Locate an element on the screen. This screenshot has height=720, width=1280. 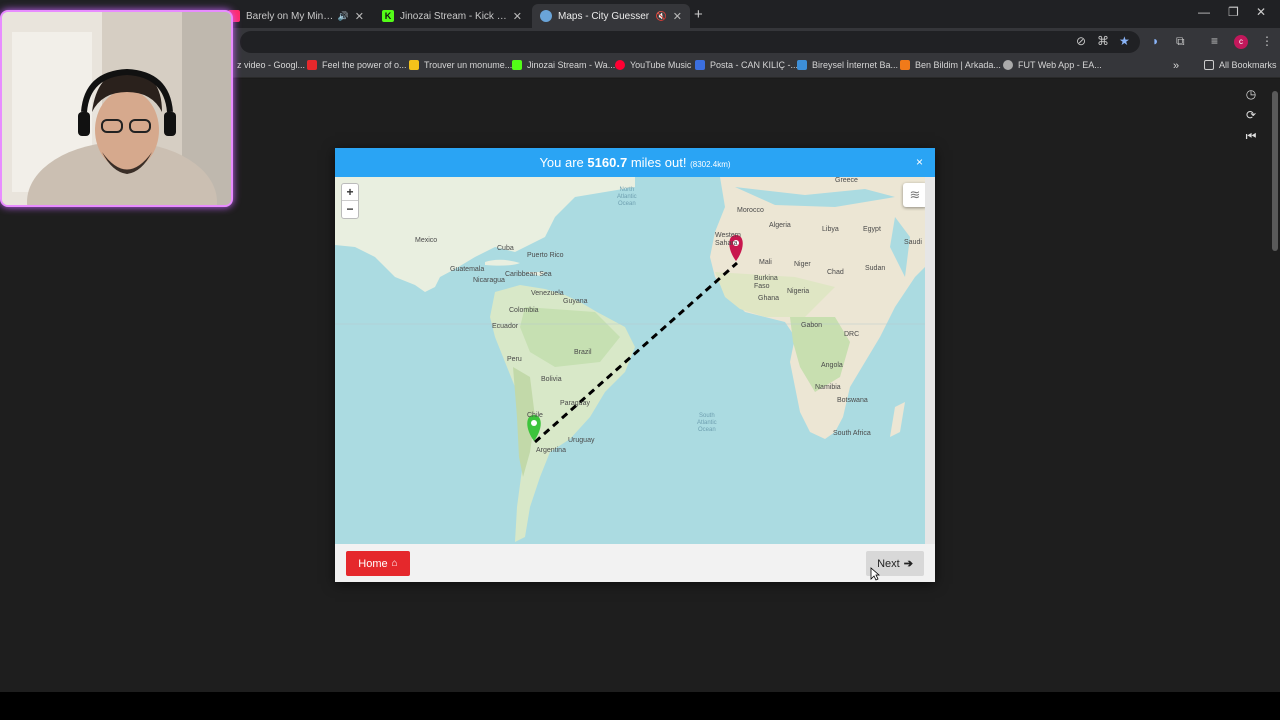
map-label: Ghana is located at coordinates (769, 298).